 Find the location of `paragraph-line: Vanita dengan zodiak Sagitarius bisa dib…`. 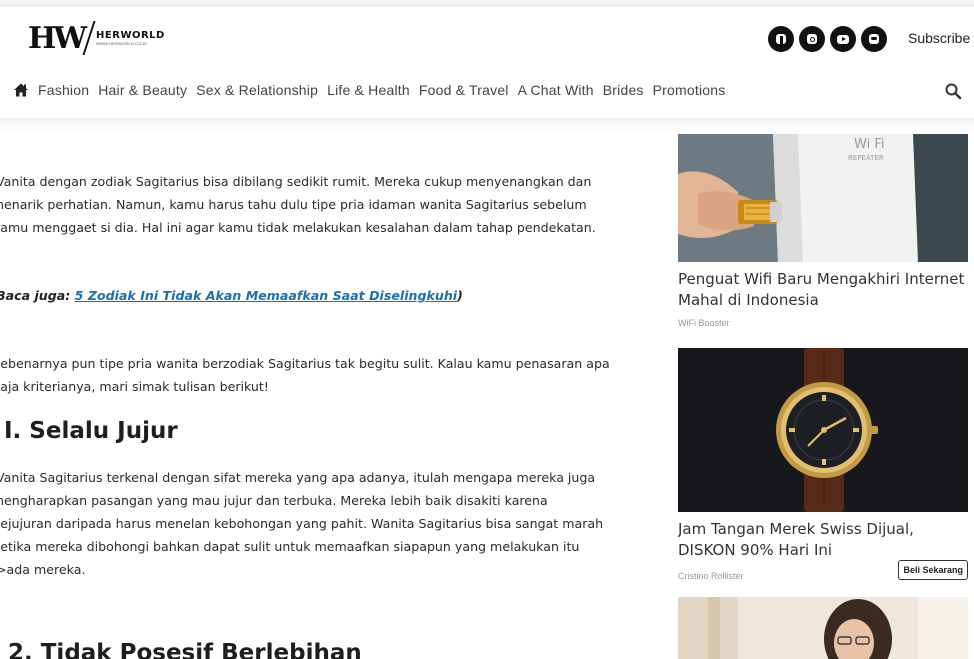

paragraph-line: Vanita dengan zodiak Sagitarius bisa dib… is located at coordinates (296, 181).